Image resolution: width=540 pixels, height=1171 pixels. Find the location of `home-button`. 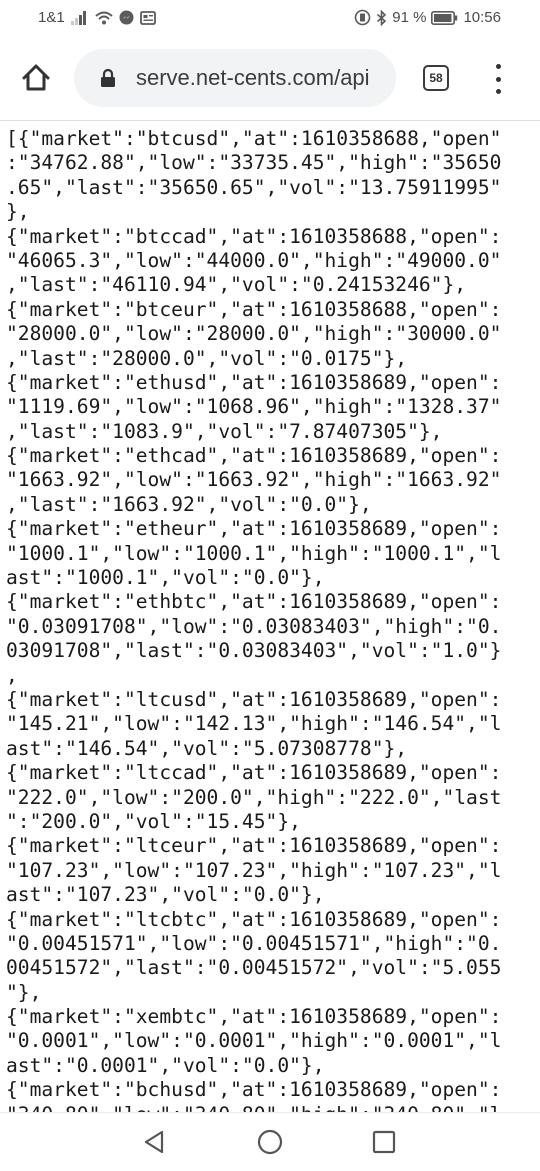

home-button is located at coordinates (36, 78).